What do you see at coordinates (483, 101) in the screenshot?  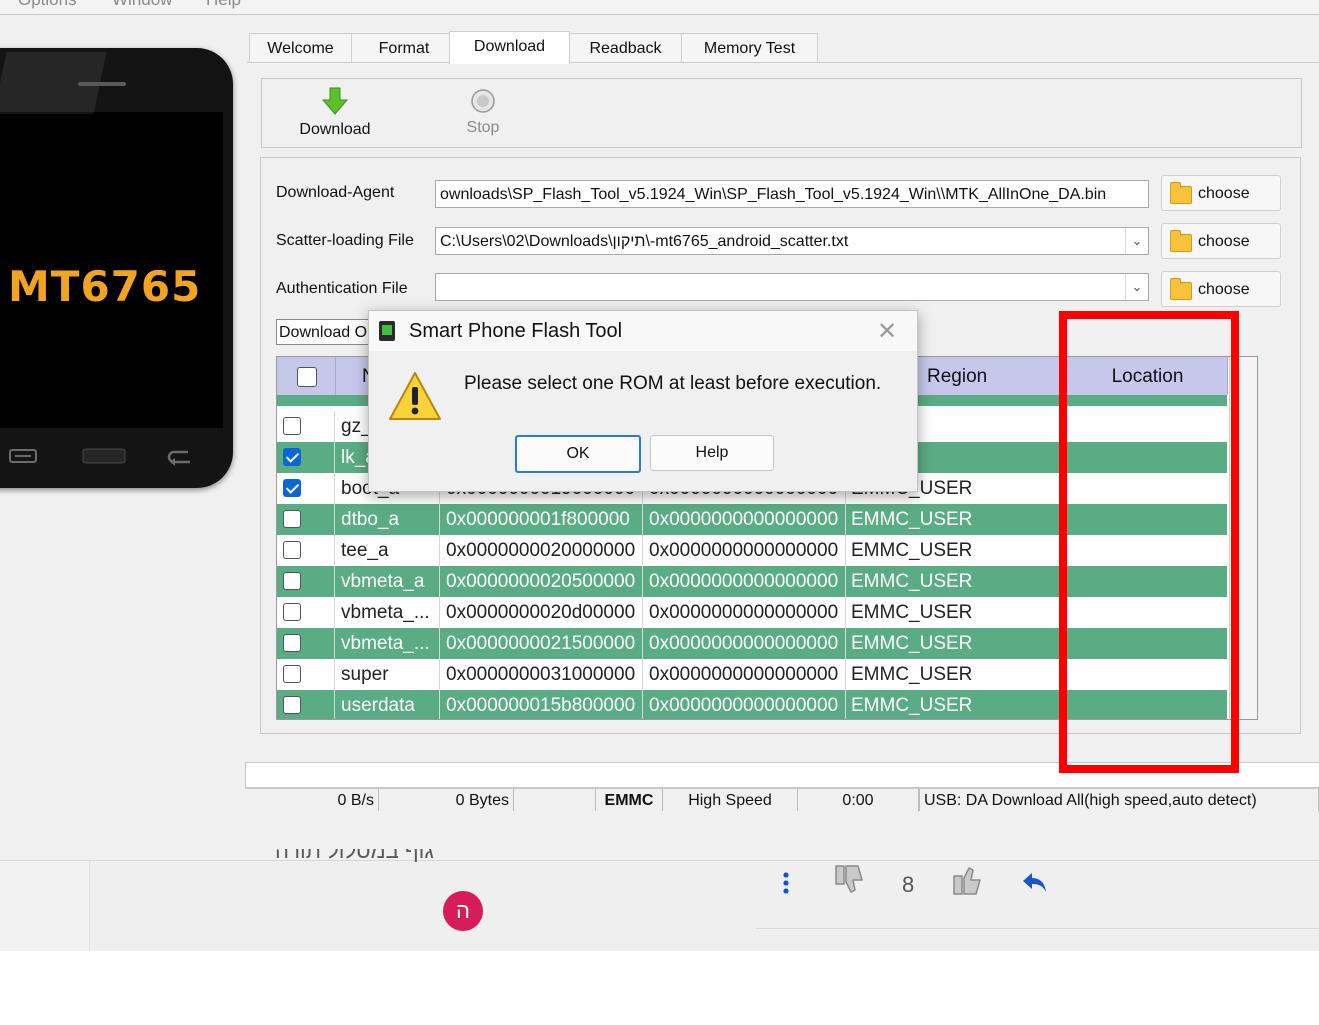 I see `stop-icon` at bounding box center [483, 101].